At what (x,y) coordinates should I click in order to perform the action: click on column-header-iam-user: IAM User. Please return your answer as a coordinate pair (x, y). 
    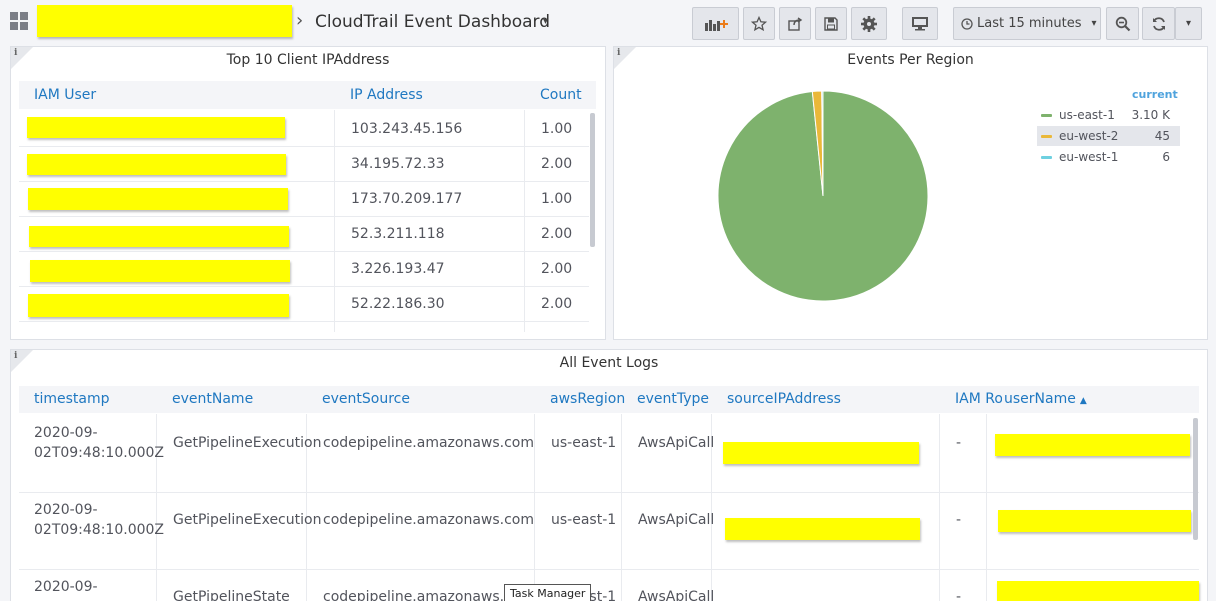
    Looking at the image, I should click on (65, 95).